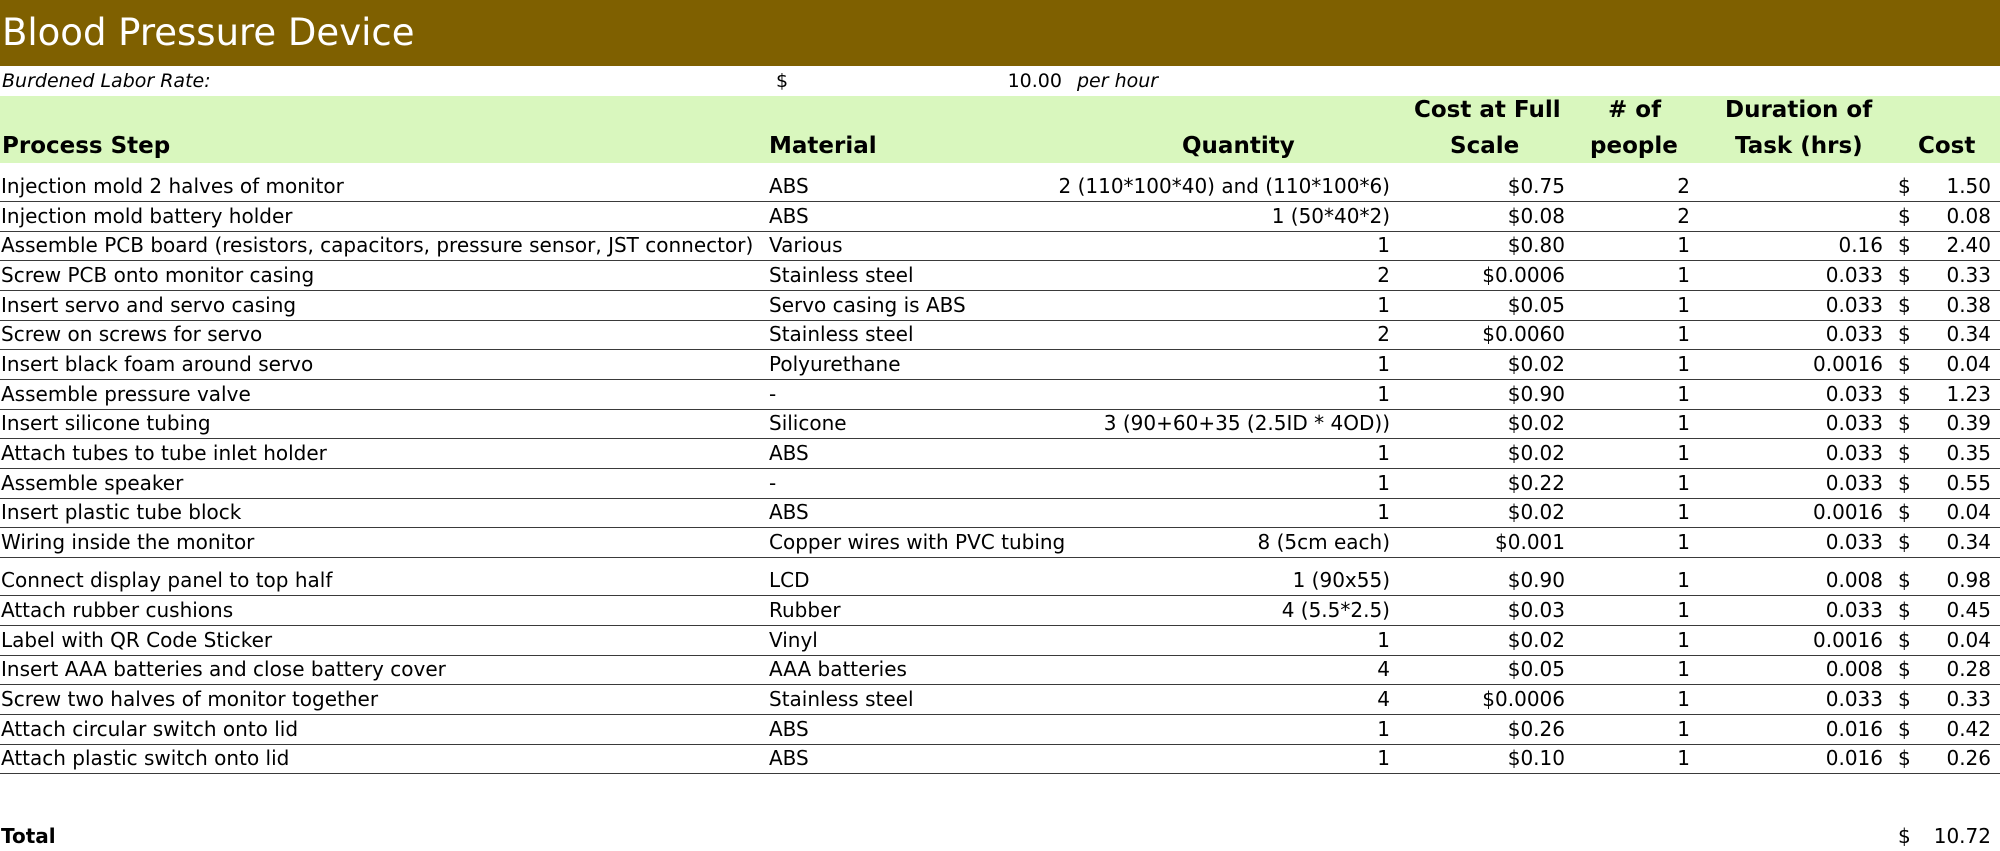 Image resolution: width=2000 pixels, height=851 pixels. Describe the element at coordinates (86, 146) in the screenshot. I see `header-process-step: Process Step` at that location.